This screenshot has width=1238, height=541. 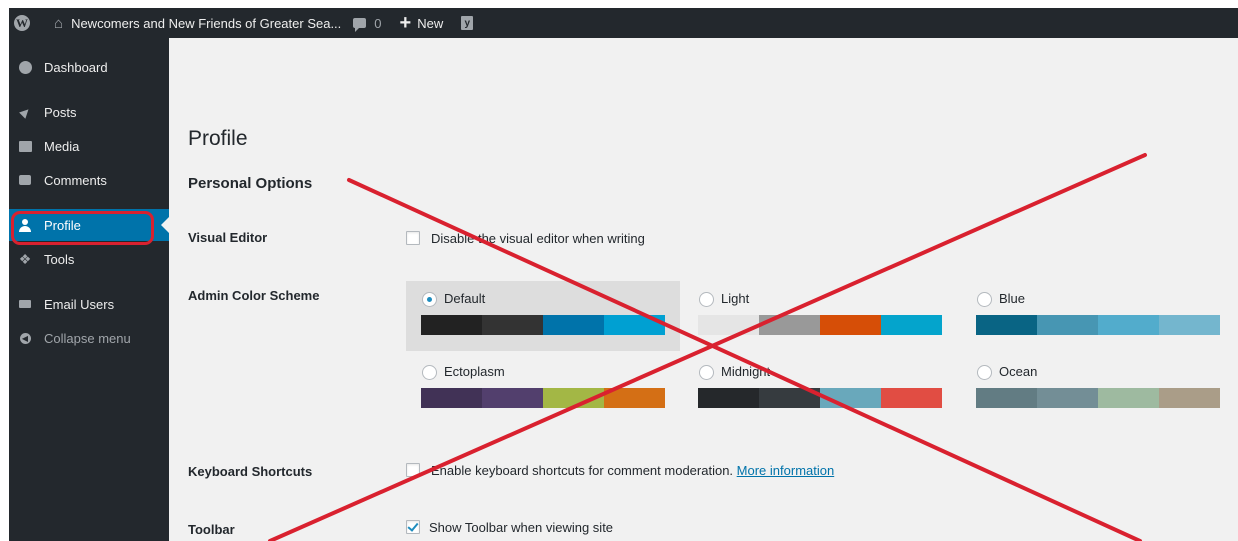 I want to click on yoast-icon: y, so click(x=467, y=23).